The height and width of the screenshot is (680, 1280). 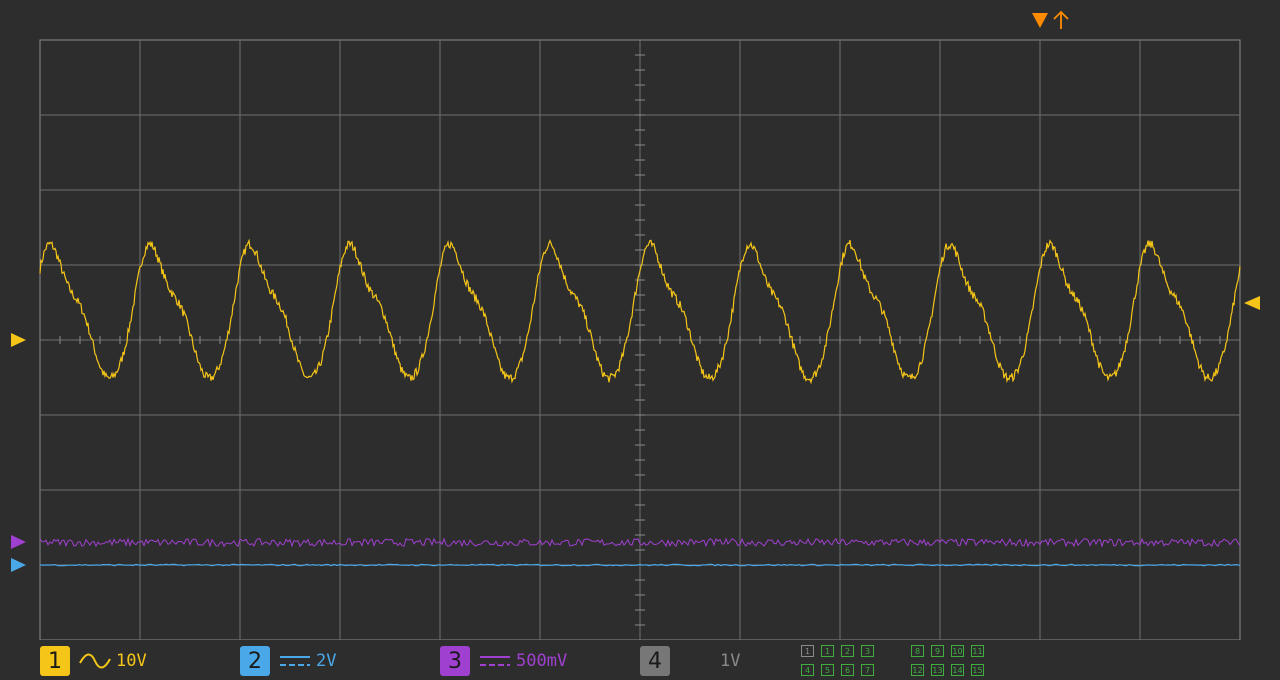 What do you see at coordinates (690, 661) in the screenshot?
I see `channel-4-status: 4 1V` at bounding box center [690, 661].